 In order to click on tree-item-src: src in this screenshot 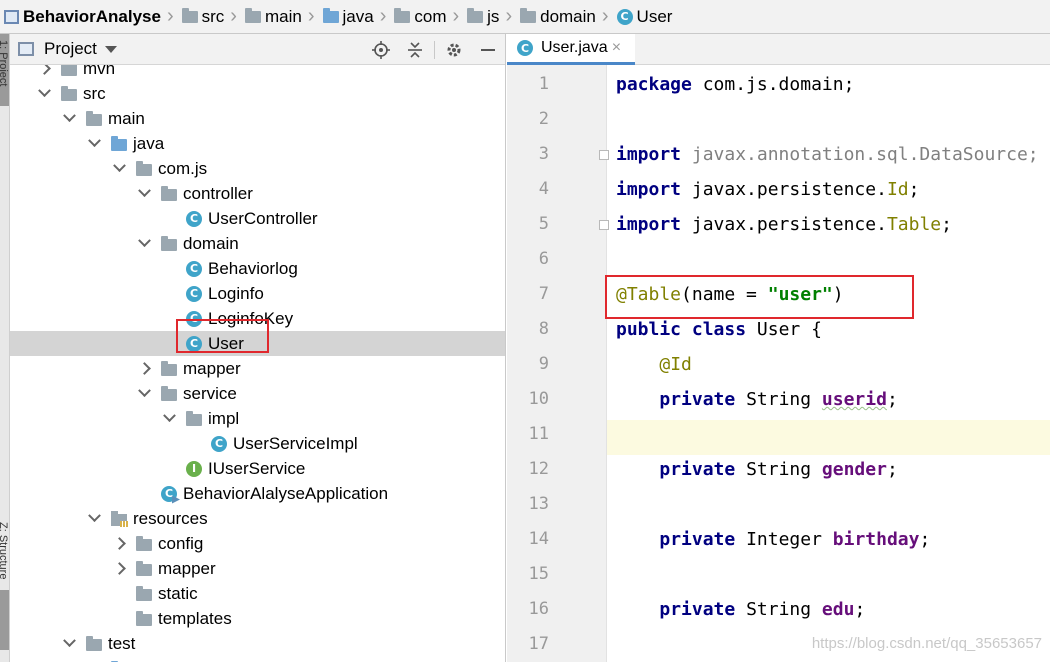, I will do `click(257, 93)`.